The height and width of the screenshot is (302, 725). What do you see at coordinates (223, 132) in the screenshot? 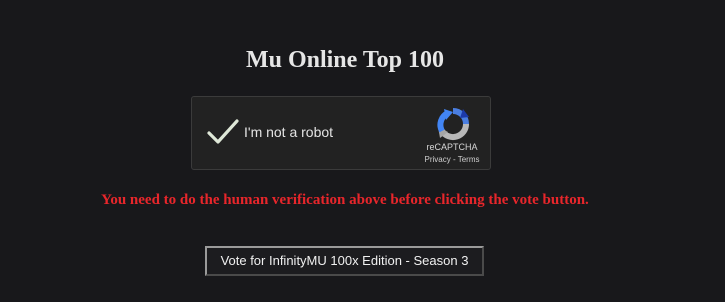
I see `checkmark-icon` at bounding box center [223, 132].